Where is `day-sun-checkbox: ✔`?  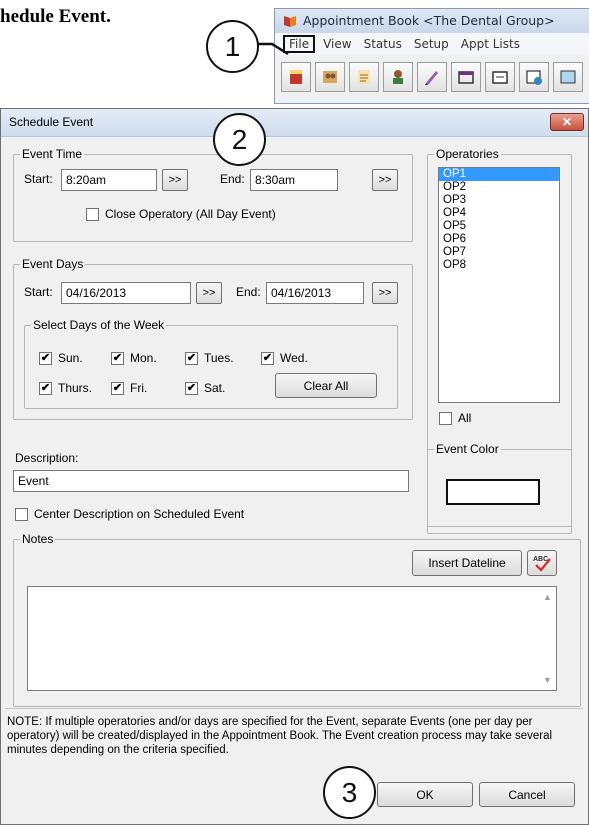
day-sun-checkbox: ✔ is located at coordinates (45, 358).